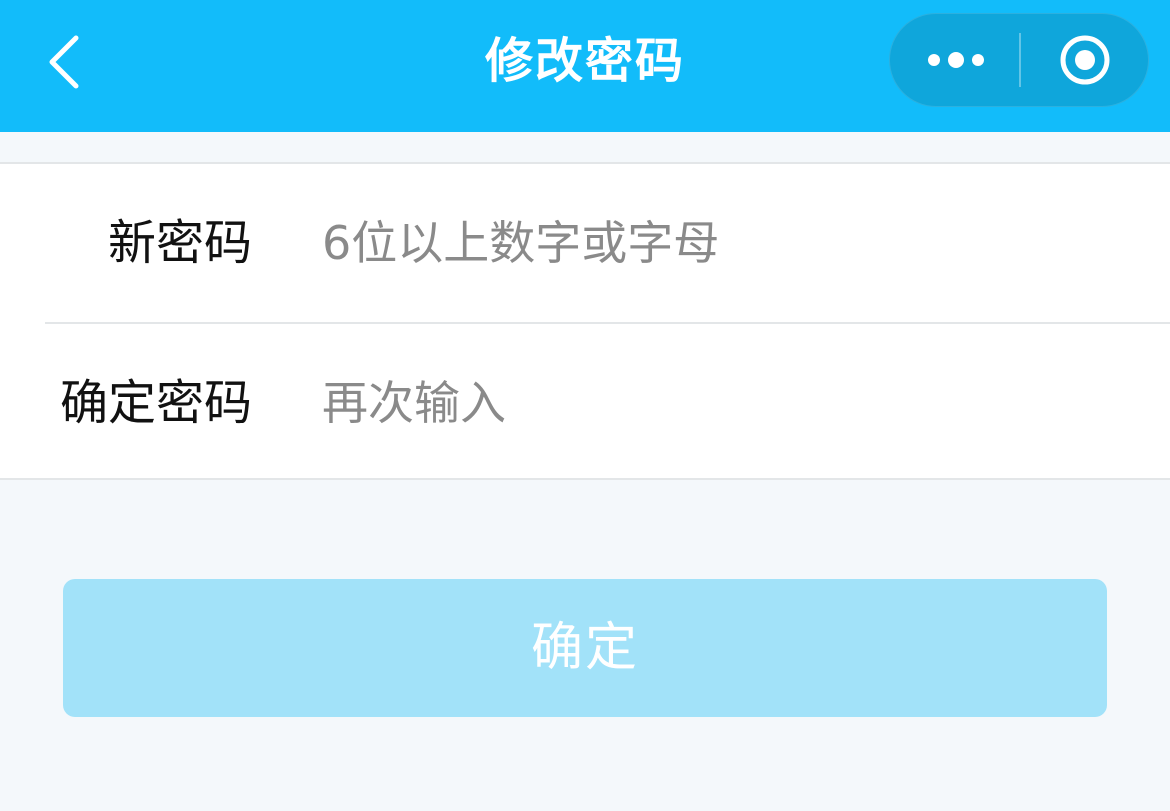 The image size is (1170, 811). I want to click on chevron-left-icon, so click(64, 62).